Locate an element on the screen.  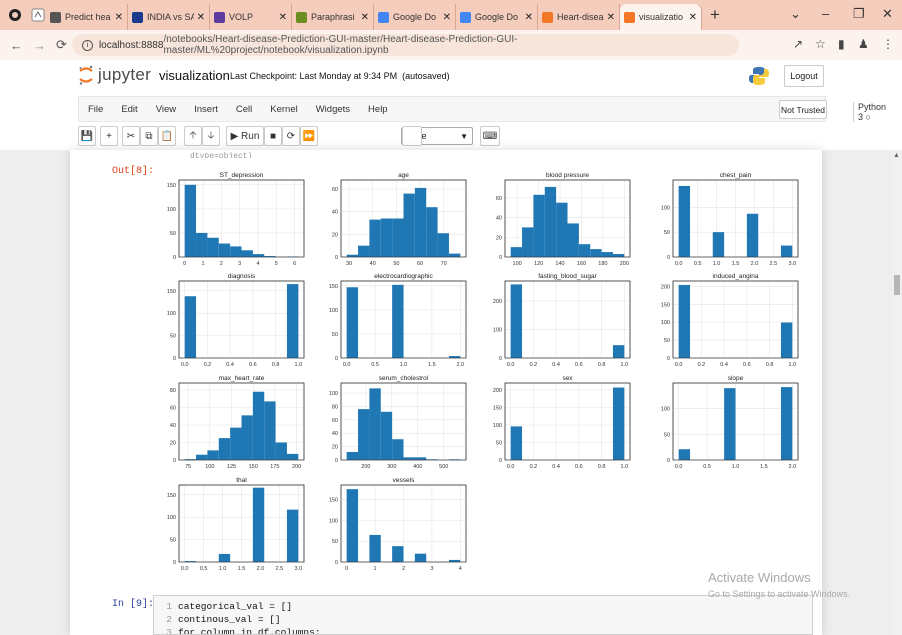
plot-title: fasting_blood_sugar is located at coordinates (567, 276).